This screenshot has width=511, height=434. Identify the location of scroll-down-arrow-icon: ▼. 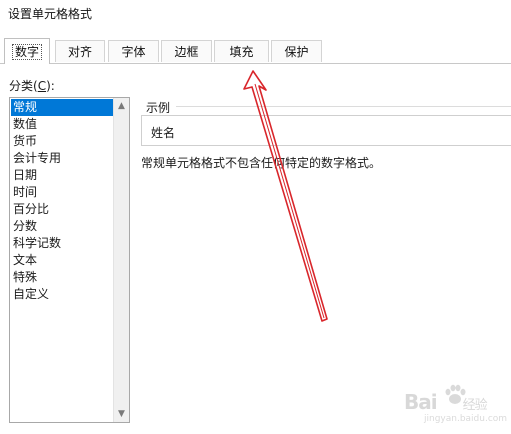
(121, 414).